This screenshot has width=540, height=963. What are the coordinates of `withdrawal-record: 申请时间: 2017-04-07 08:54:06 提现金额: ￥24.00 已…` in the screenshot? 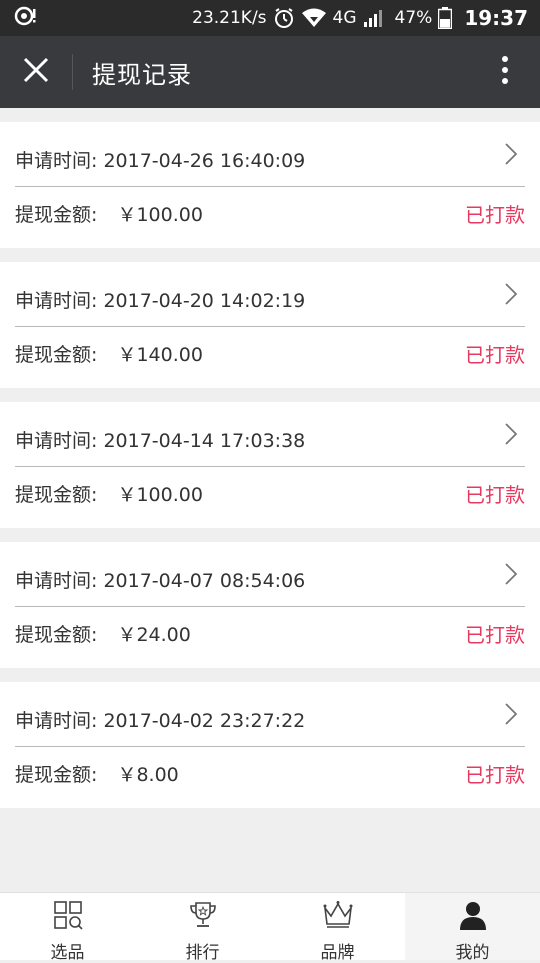 It's located at (270, 605).